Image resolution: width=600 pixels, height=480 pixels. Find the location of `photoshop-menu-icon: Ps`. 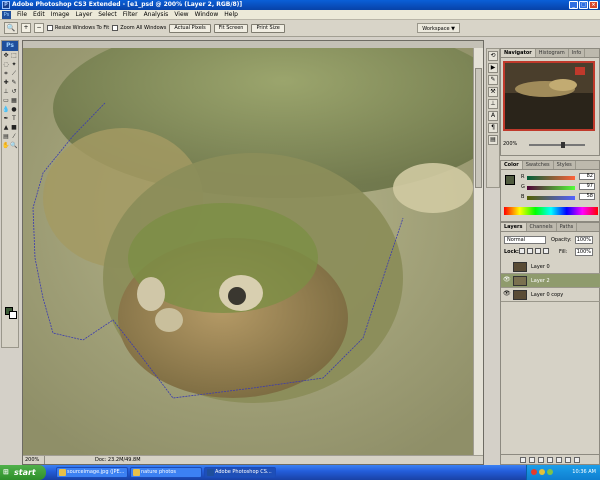

photoshop-menu-icon: Ps is located at coordinates (6, 14).